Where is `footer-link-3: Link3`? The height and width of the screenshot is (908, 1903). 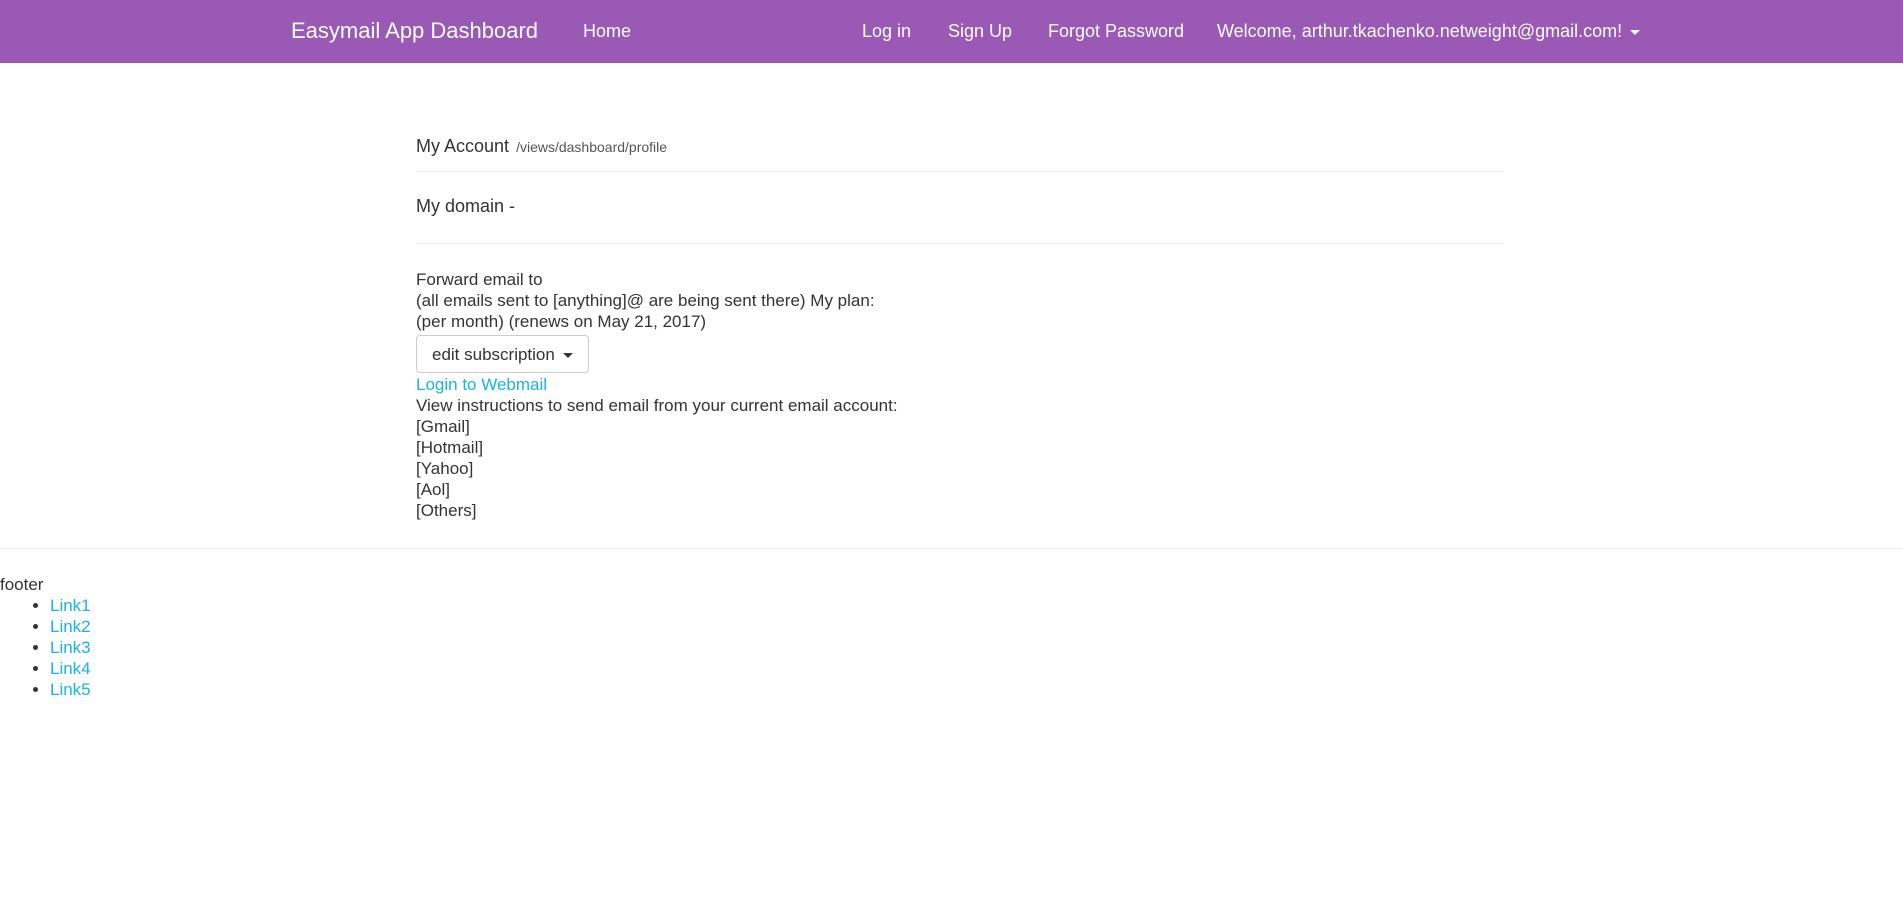
footer-link-3: Link3 is located at coordinates (70, 647).